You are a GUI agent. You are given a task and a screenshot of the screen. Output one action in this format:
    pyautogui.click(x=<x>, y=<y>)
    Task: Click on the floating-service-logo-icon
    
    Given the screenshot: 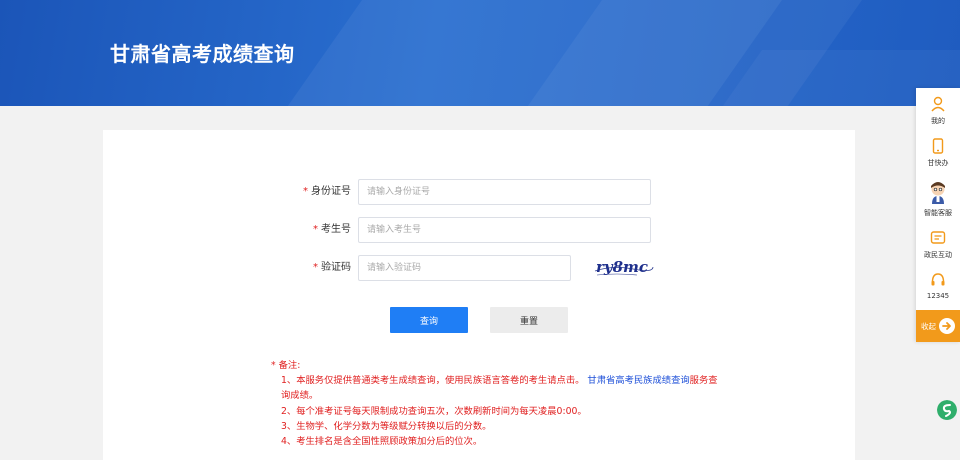 What is the action you would take?
    pyautogui.click(x=947, y=410)
    